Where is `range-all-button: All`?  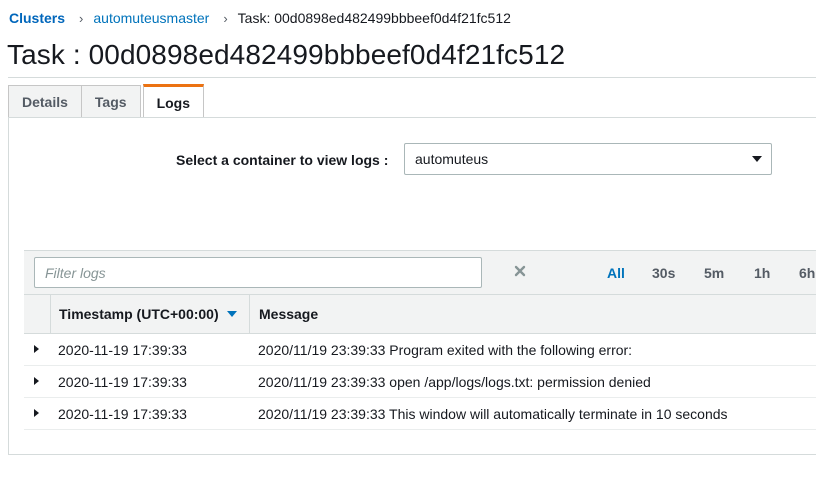
range-all-button: All is located at coordinates (616, 273).